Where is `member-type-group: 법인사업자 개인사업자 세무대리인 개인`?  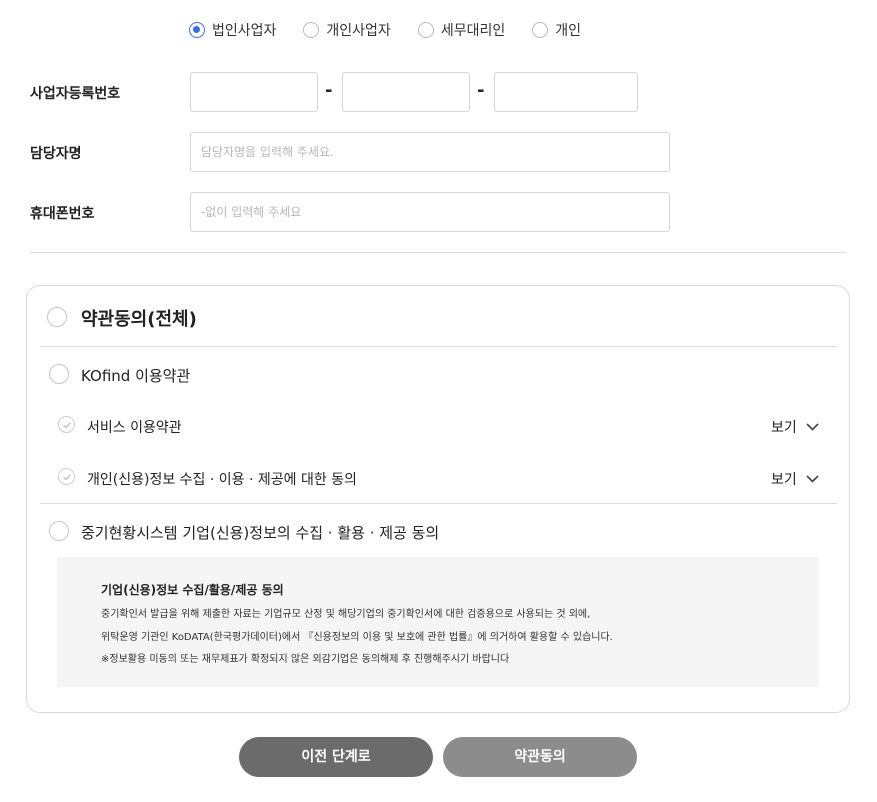
member-type-group: 법인사업자 개인사업자 세무대리인 개인 is located at coordinates (398, 30).